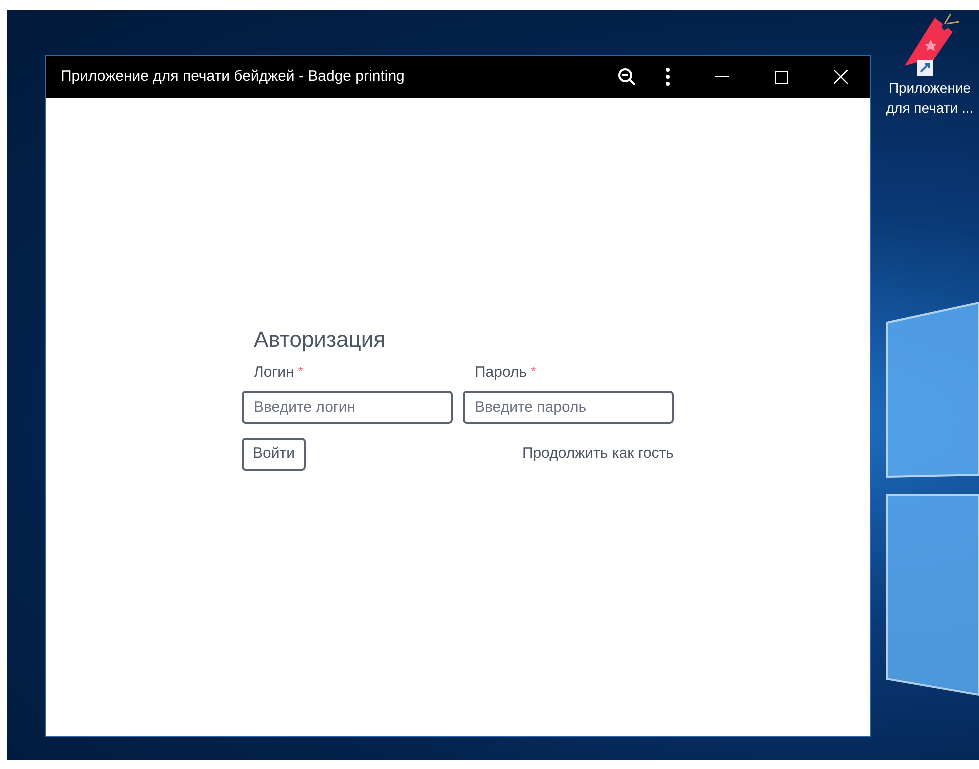  What do you see at coordinates (233, 76) in the screenshot?
I see `window-title: Приложение для печати бейджей - Badge printing` at bounding box center [233, 76].